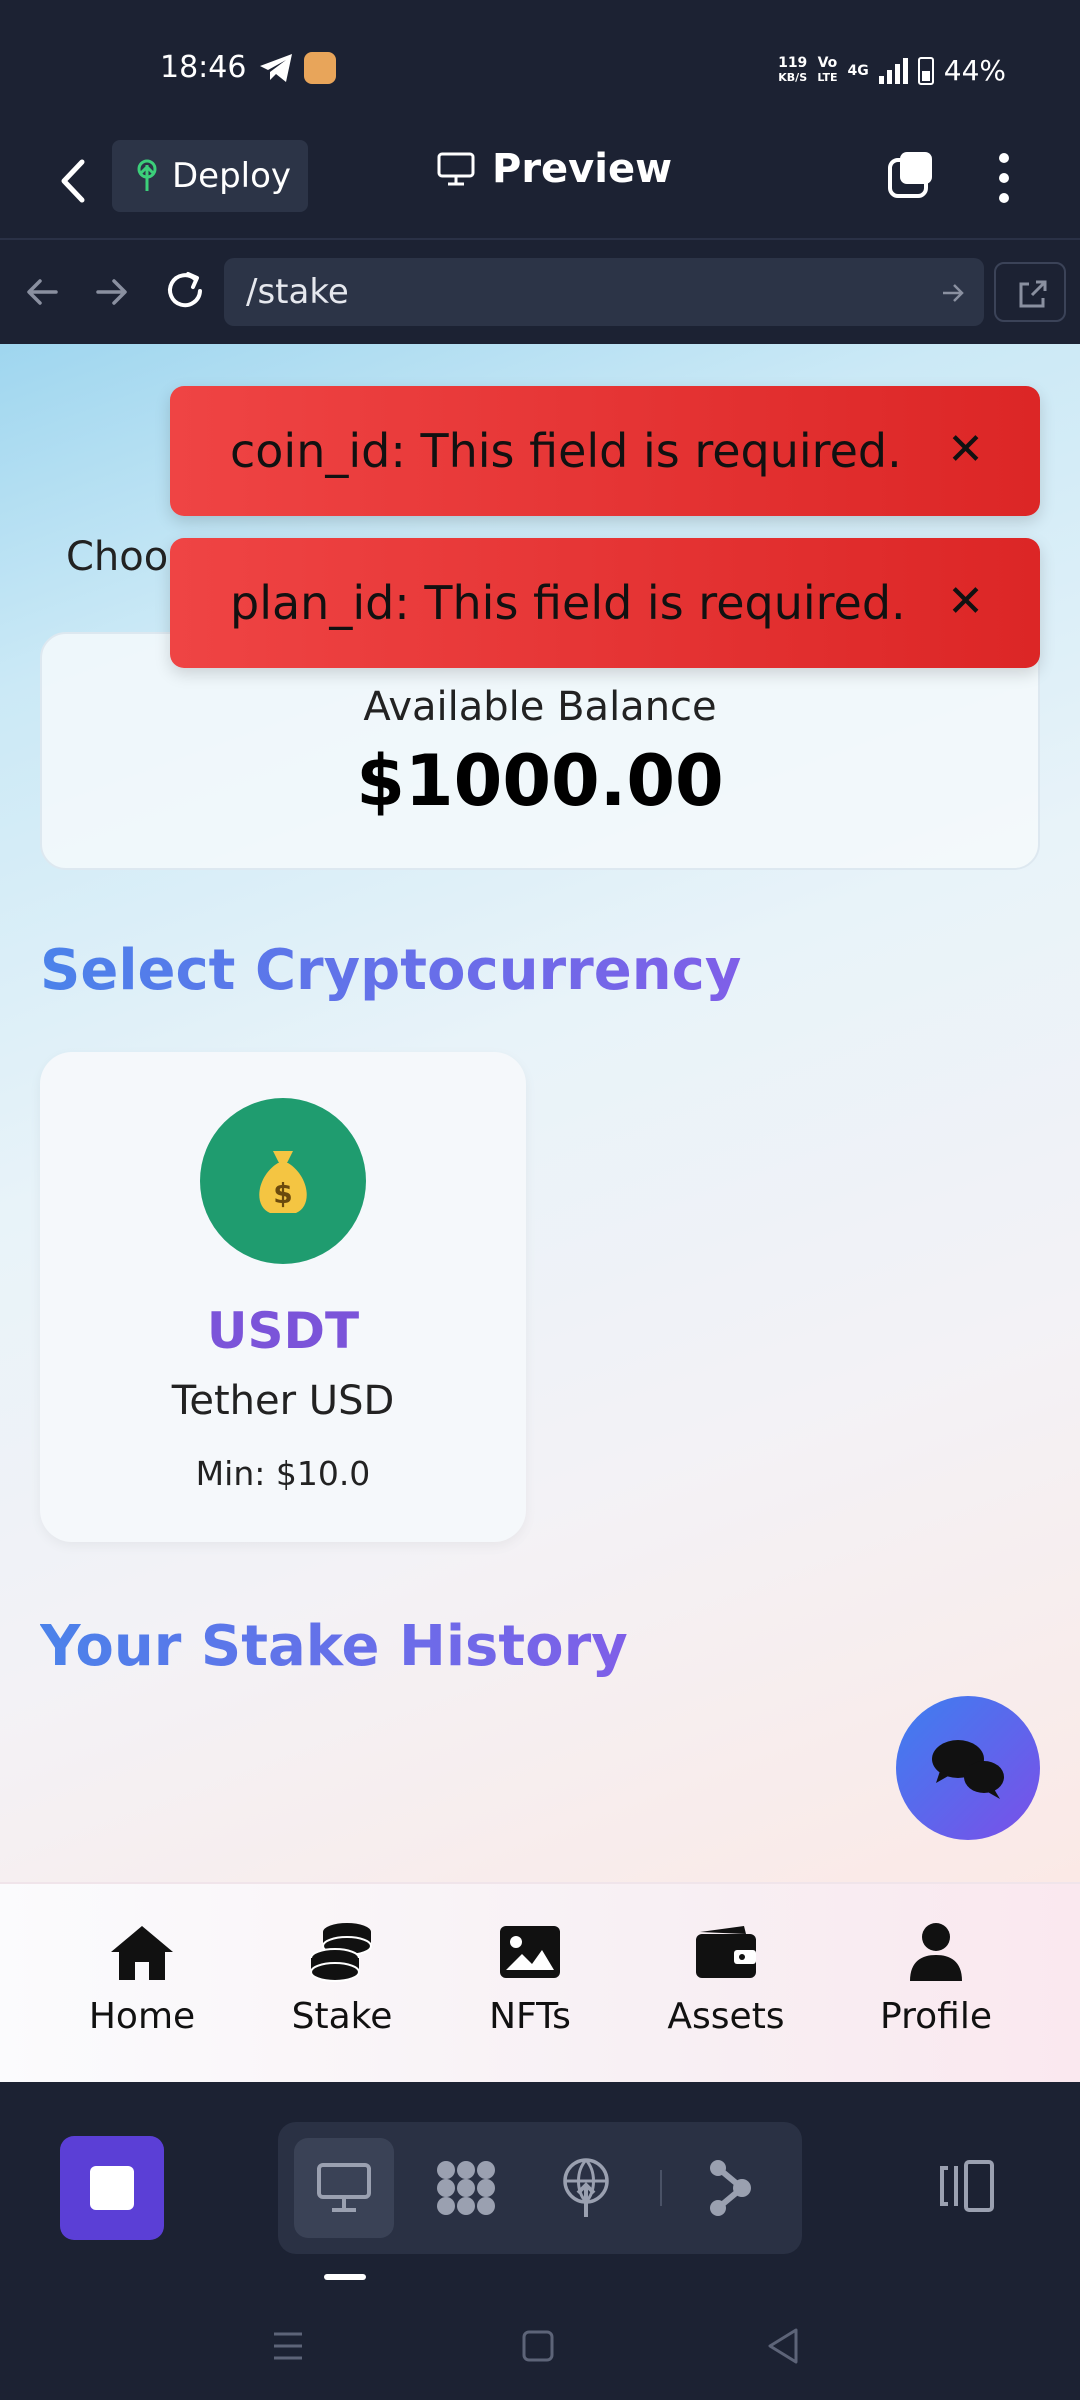  What do you see at coordinates (966, 2186) in the screenshot?
I see `layout-icon` at bounding box center [966, 2186].